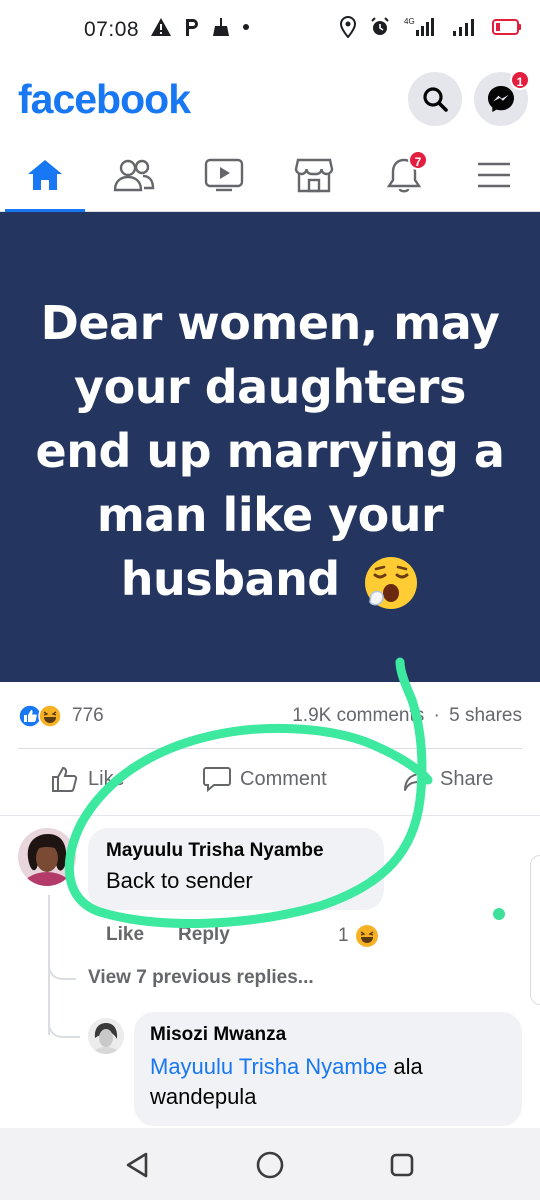 The width and height of the screenshot is (540, 1200). I want to click on dot-icon, so click(246, 27).